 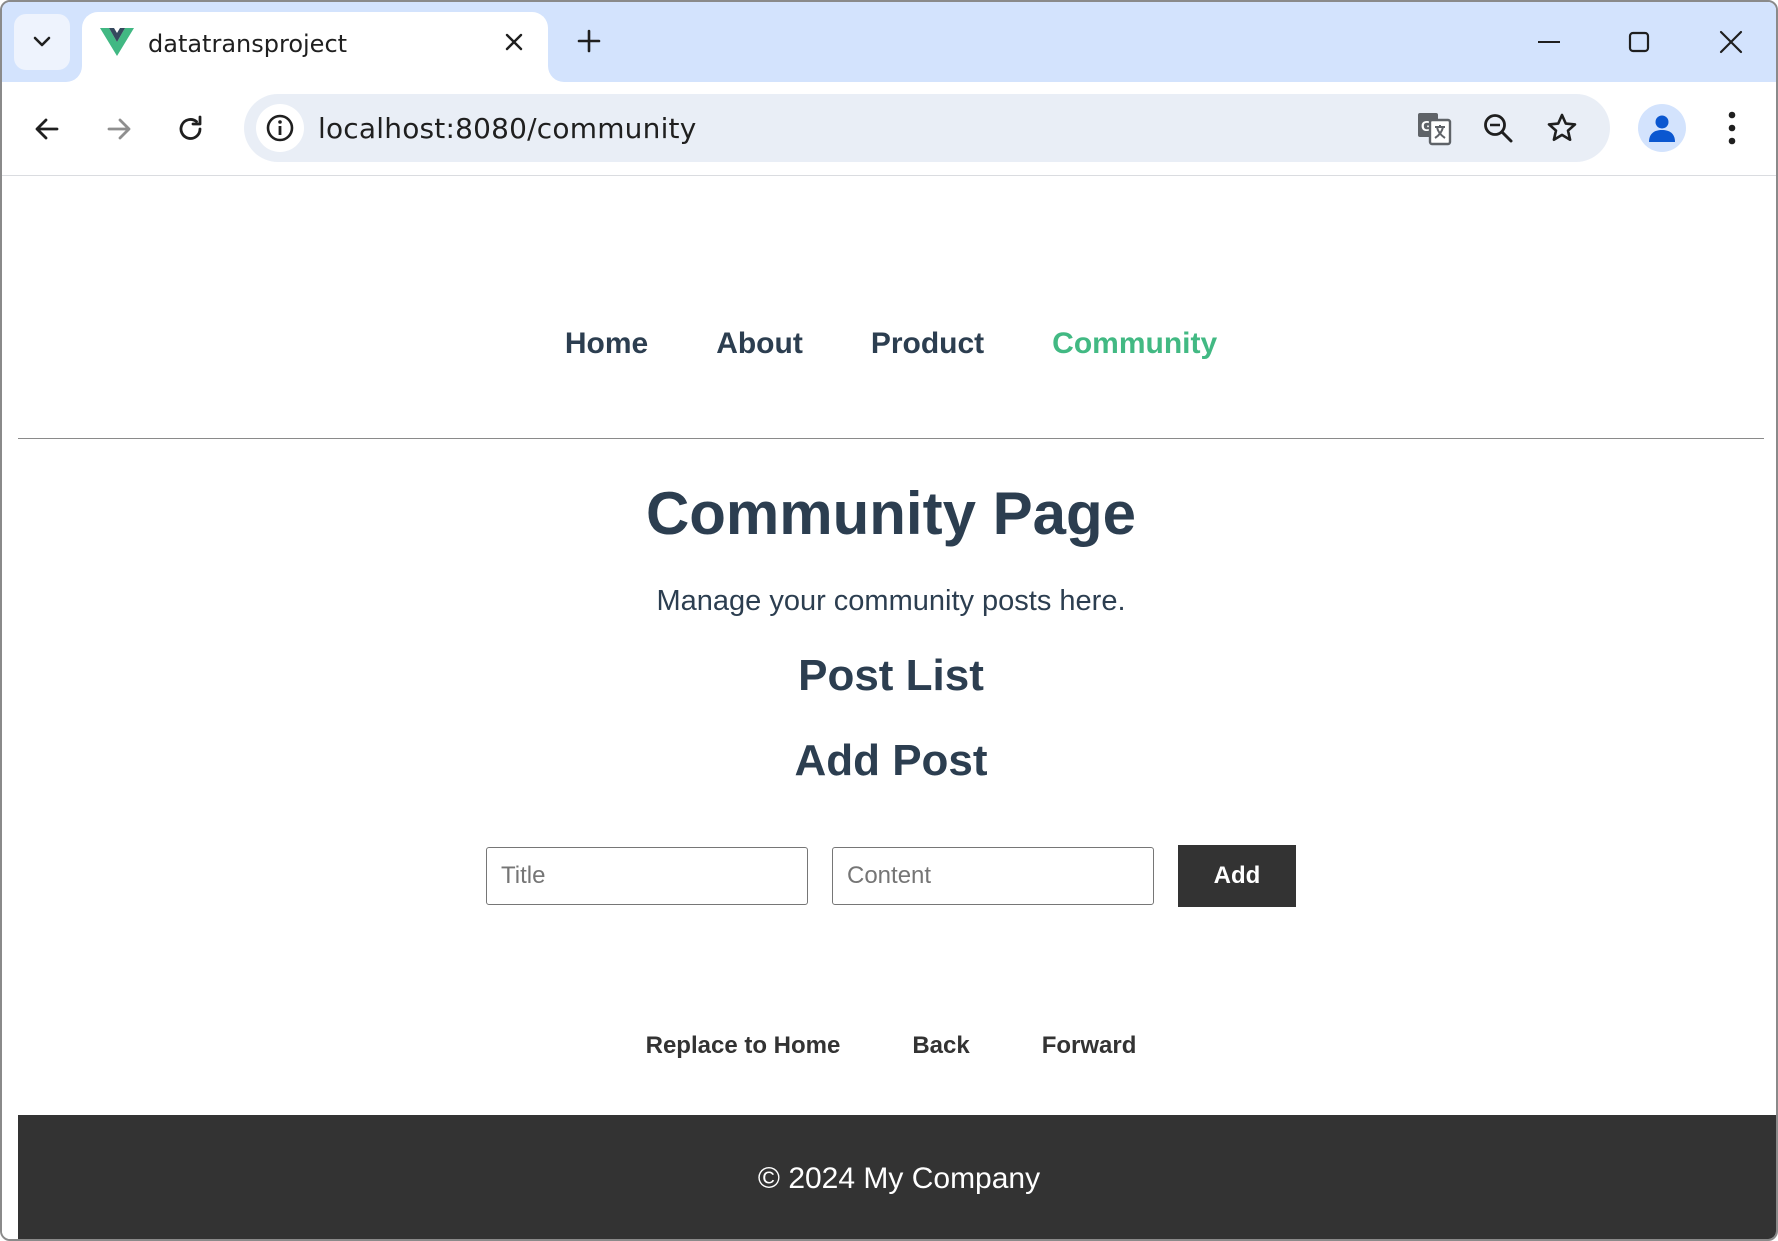 I want to click on post-list-heading: Post List, so click(x=891, y=675).